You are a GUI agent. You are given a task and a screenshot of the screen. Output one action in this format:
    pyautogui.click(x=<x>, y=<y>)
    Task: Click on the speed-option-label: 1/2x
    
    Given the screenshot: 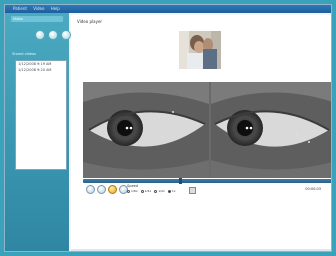 What is the action you would take?
    pyautogui.click(x=161, y=191)
    